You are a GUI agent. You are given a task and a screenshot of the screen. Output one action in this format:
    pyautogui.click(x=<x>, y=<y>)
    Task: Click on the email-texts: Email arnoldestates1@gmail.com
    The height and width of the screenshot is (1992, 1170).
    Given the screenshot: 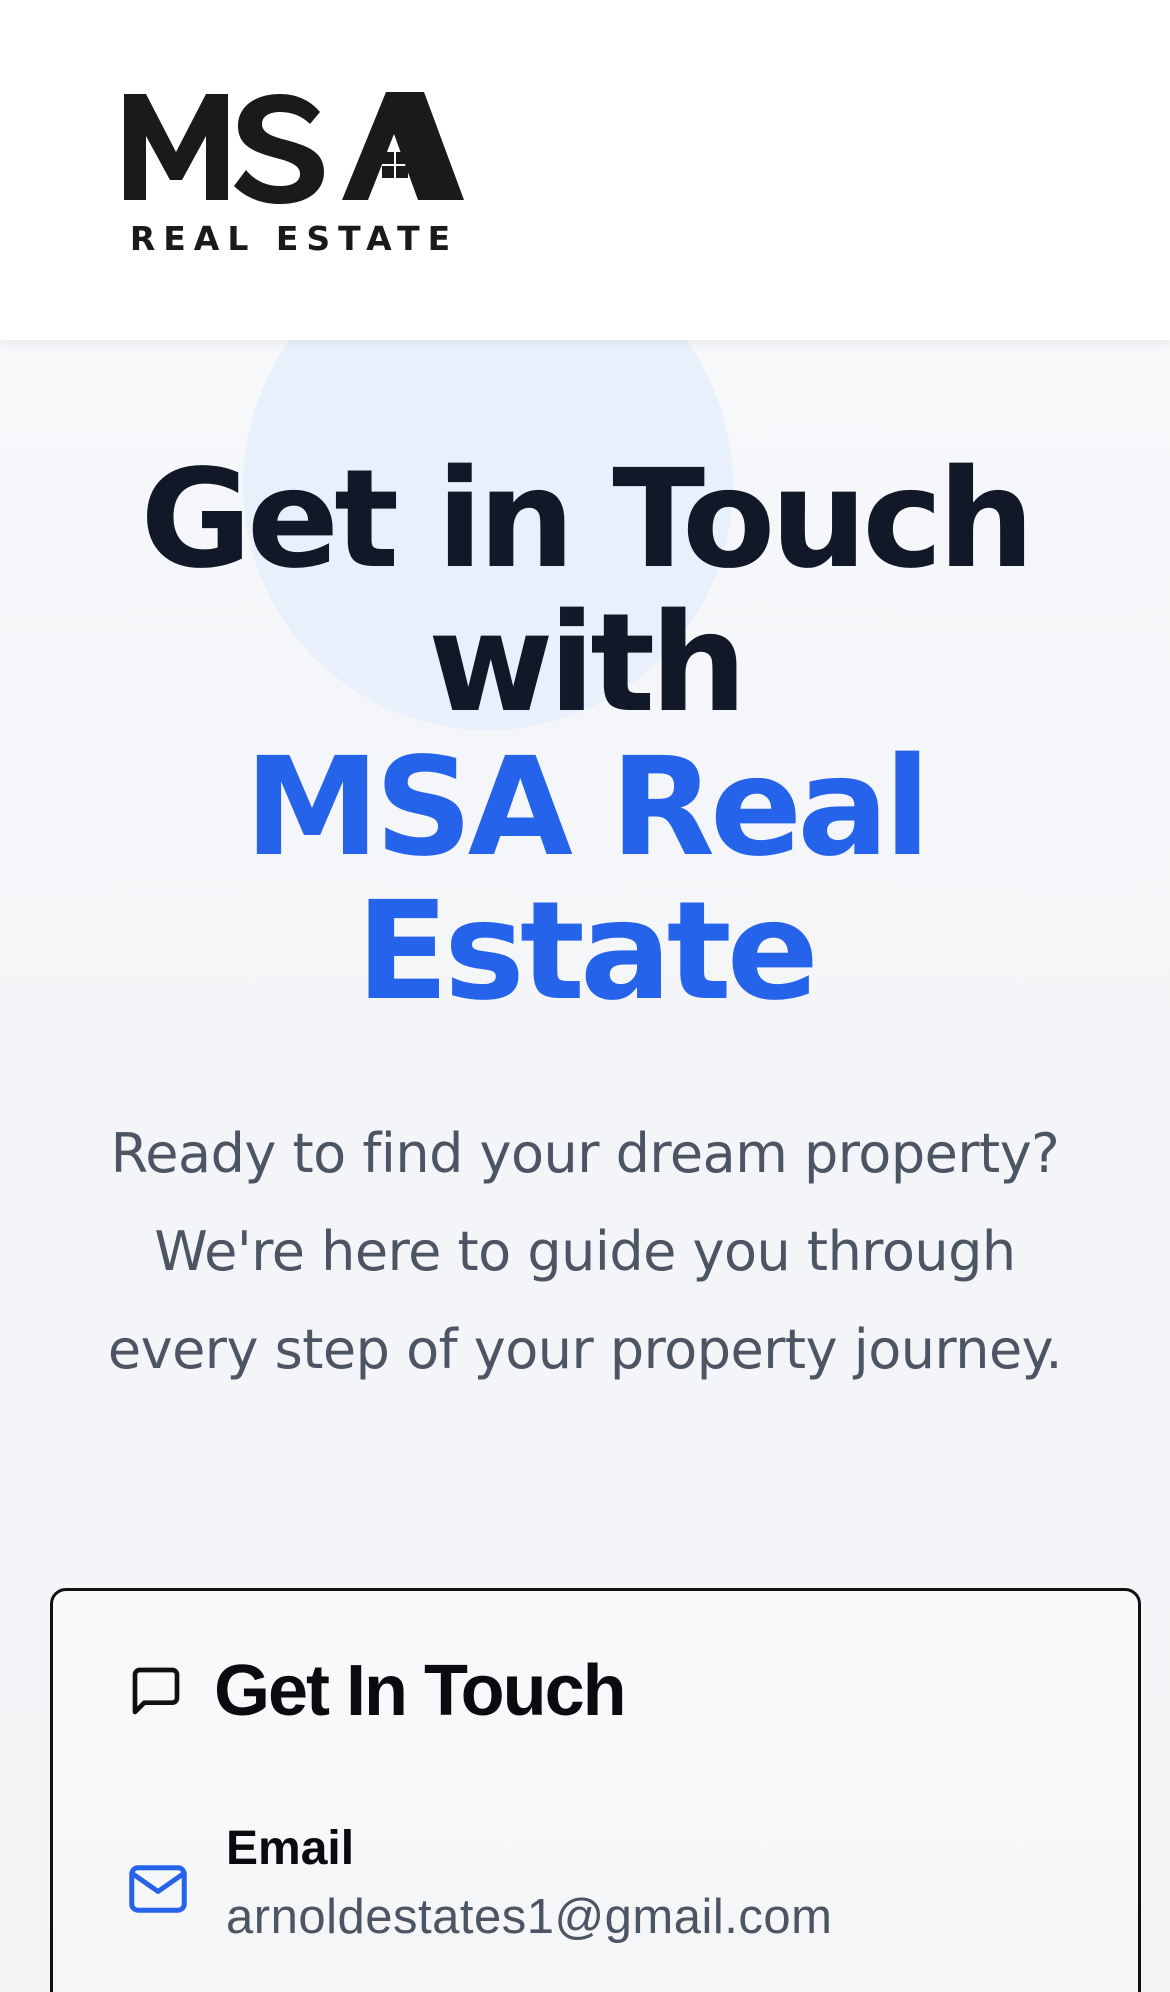 What is the action you would take?
    pyautogui.click(x=529, y=1884)
    